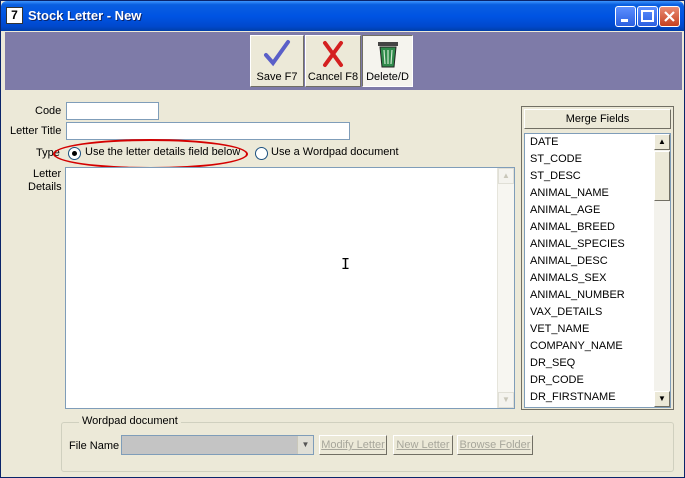 Image resolution: width=685 pixels, height=478 pixels. Describe the element at coordinates (624, 20) in the screenshot. I see `minimize-icon` at that location.